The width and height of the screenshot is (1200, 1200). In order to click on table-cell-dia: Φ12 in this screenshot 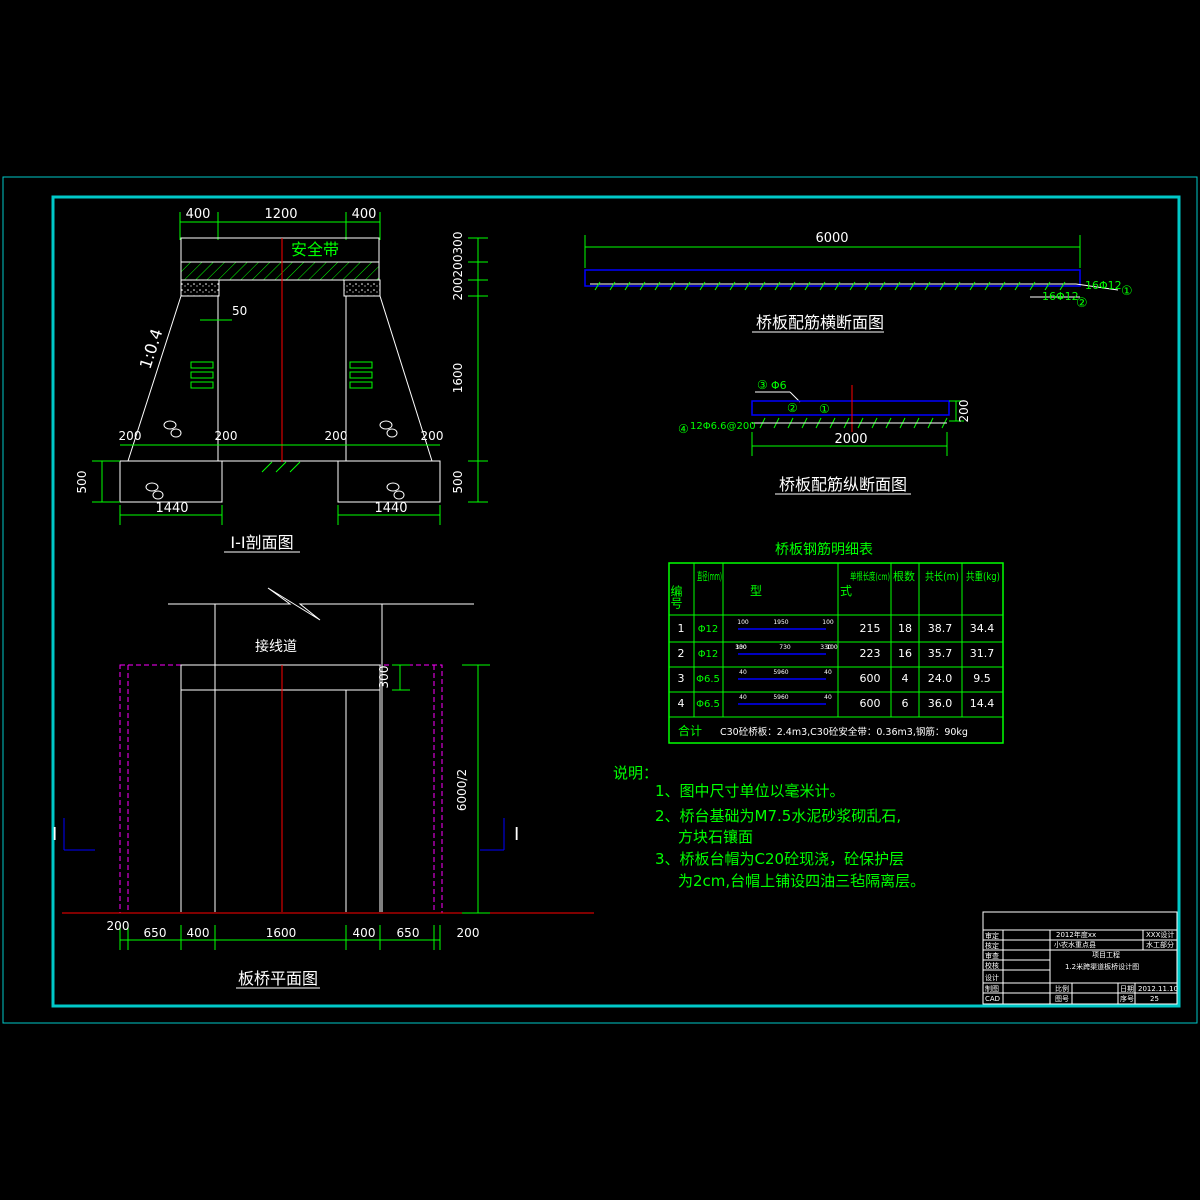, I will do `click(708, 629)`.